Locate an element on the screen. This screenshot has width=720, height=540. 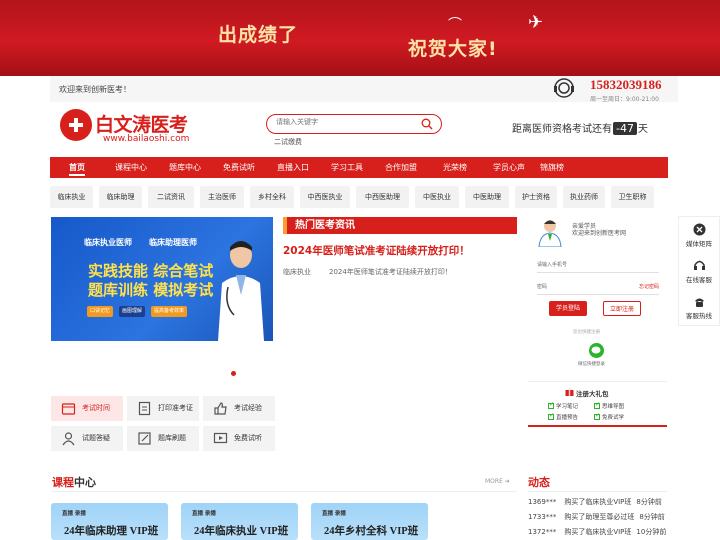
activity-row: 1372*** 购买了临床执业VIP班 10分钟前 is located at coordinates (597, 532).